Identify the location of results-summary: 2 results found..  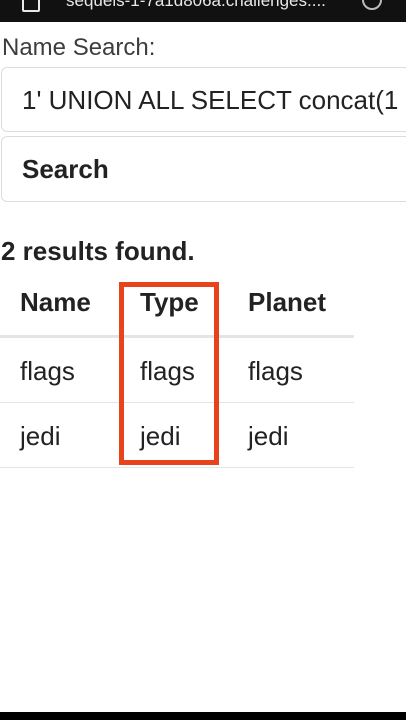
(98, 251).